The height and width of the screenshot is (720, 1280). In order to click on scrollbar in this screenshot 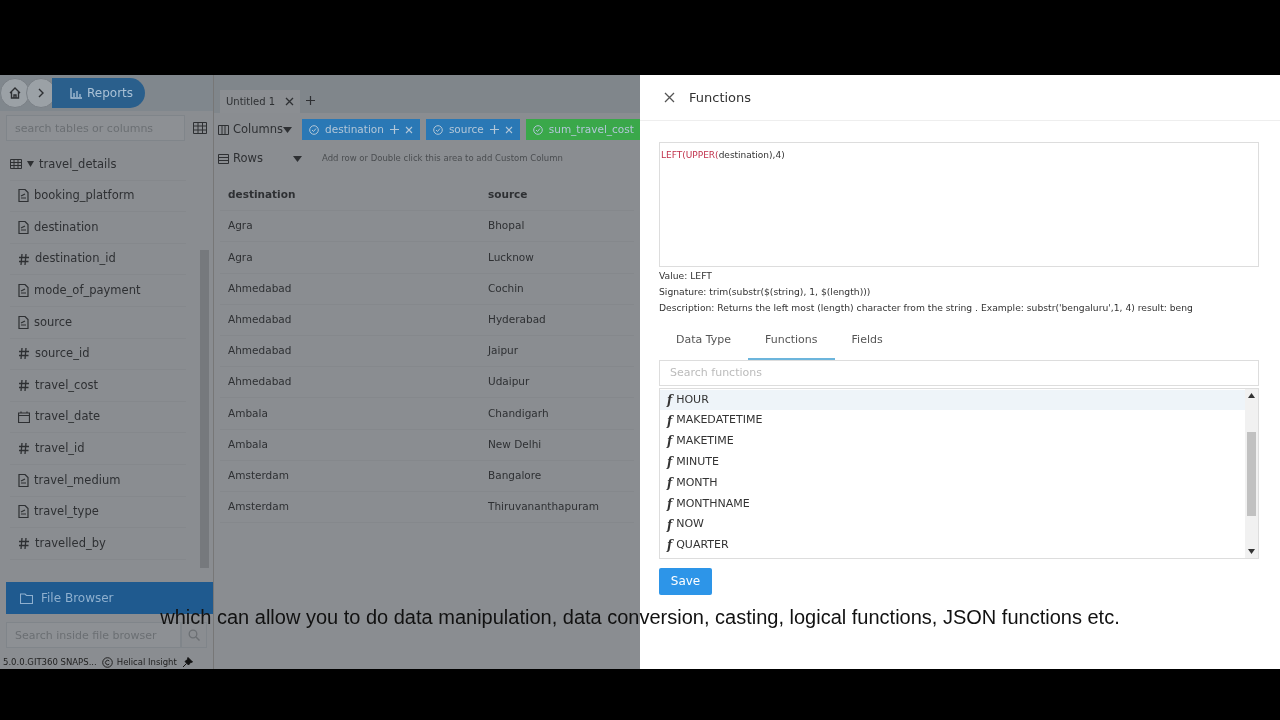, I will do `click(1251, 473)`.